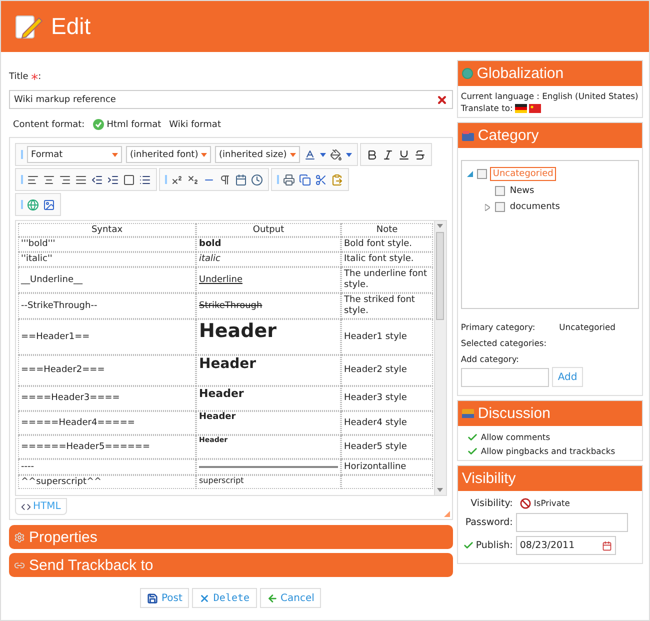 Image resolution: width=650 pixels, height=621 pixels. Describe the element at coordinates (549, 96) in the screenshot. I see `current-language: Current language : English (United States)` at that location.